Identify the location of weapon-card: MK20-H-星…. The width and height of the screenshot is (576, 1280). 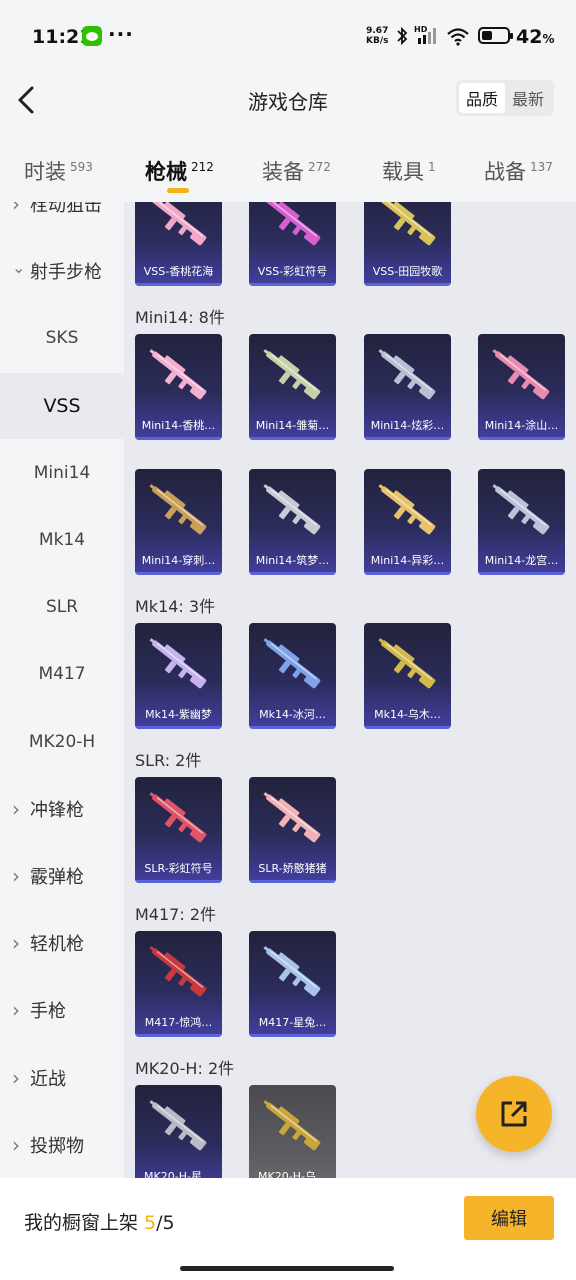
(178, 1131).